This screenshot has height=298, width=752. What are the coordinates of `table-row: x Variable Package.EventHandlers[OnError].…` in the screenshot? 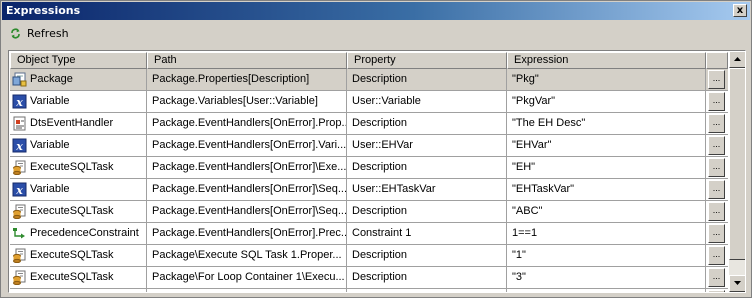 It's located at (369, 146).